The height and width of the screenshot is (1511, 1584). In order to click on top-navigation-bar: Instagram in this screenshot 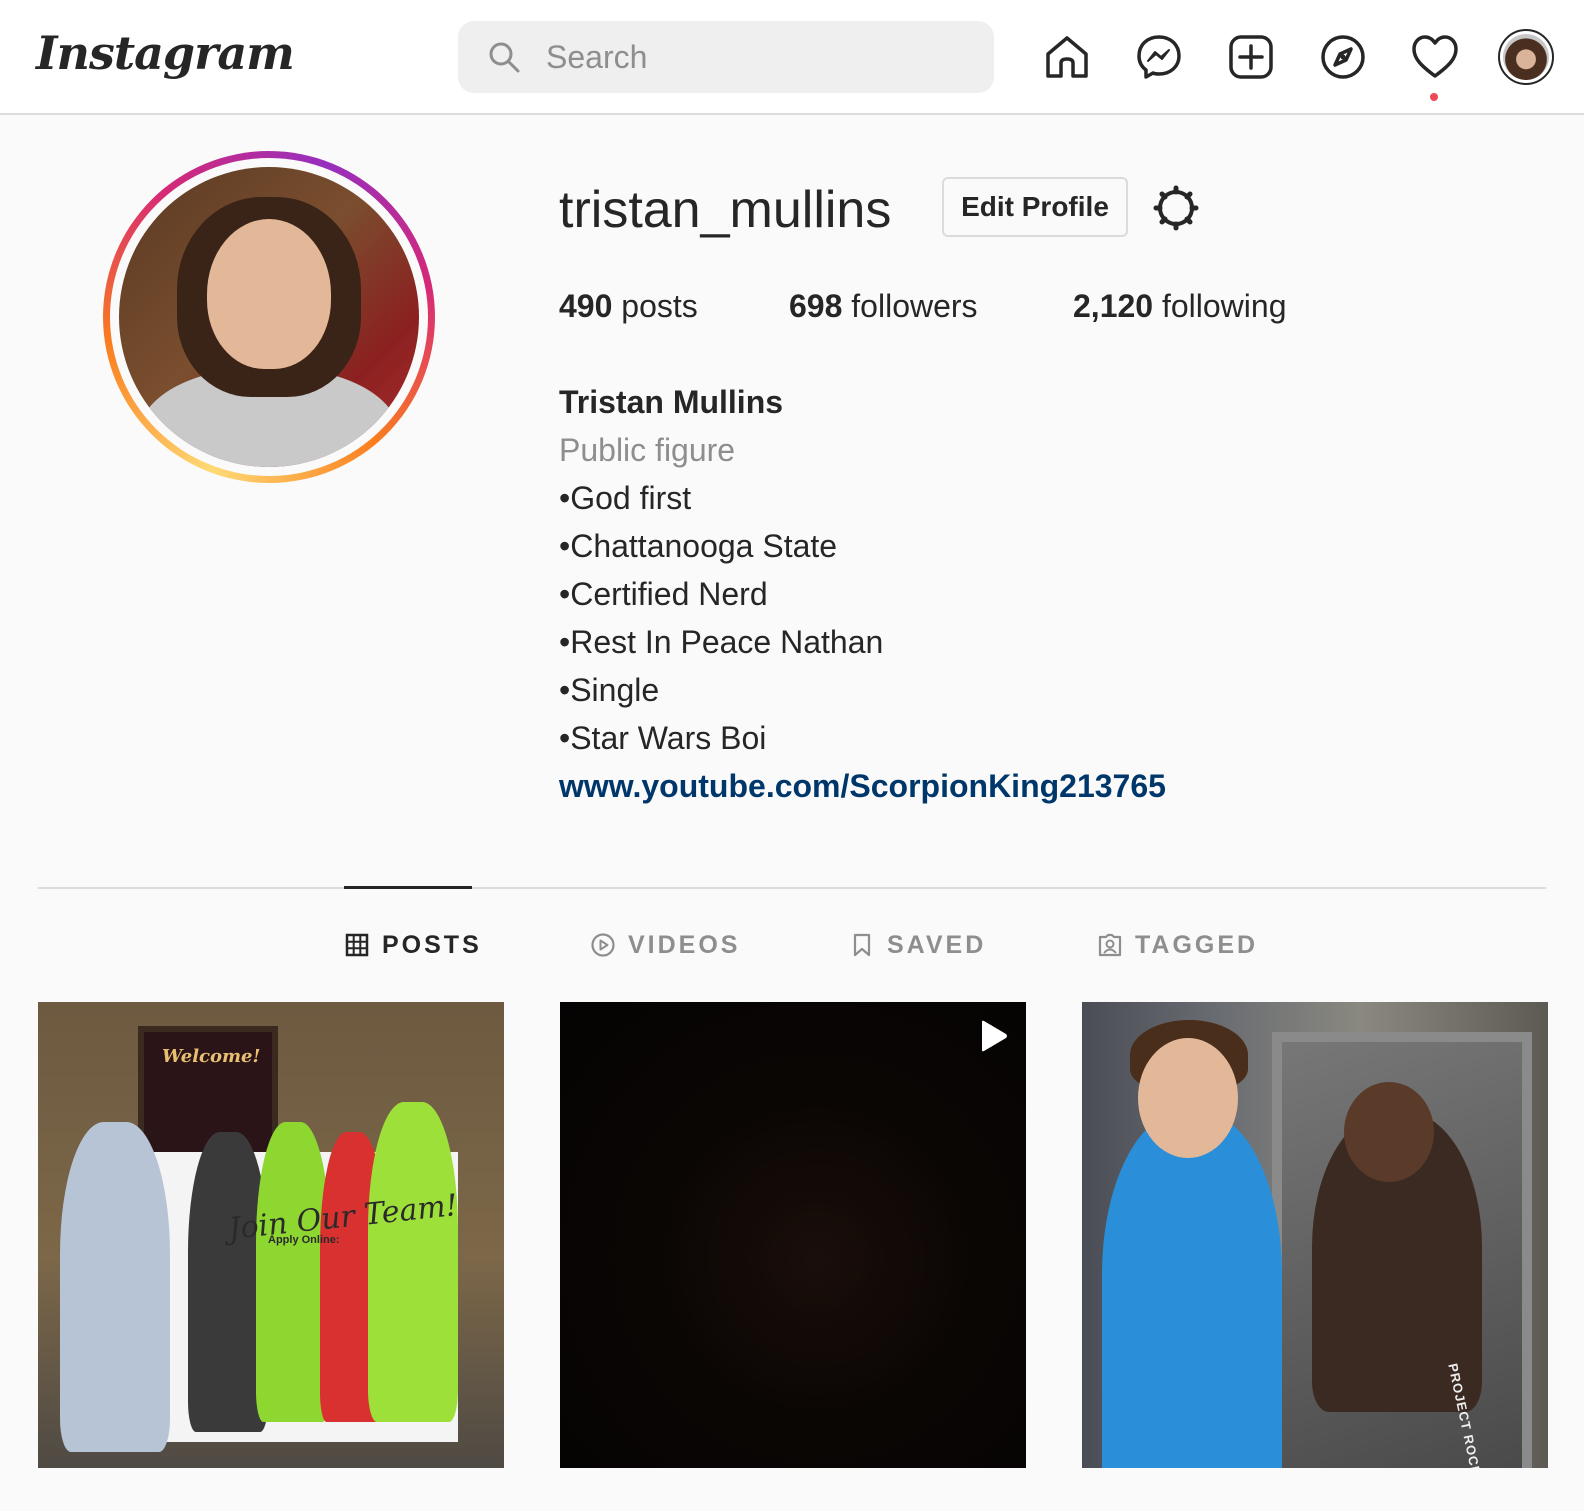, I will do `click(792, 57)`.